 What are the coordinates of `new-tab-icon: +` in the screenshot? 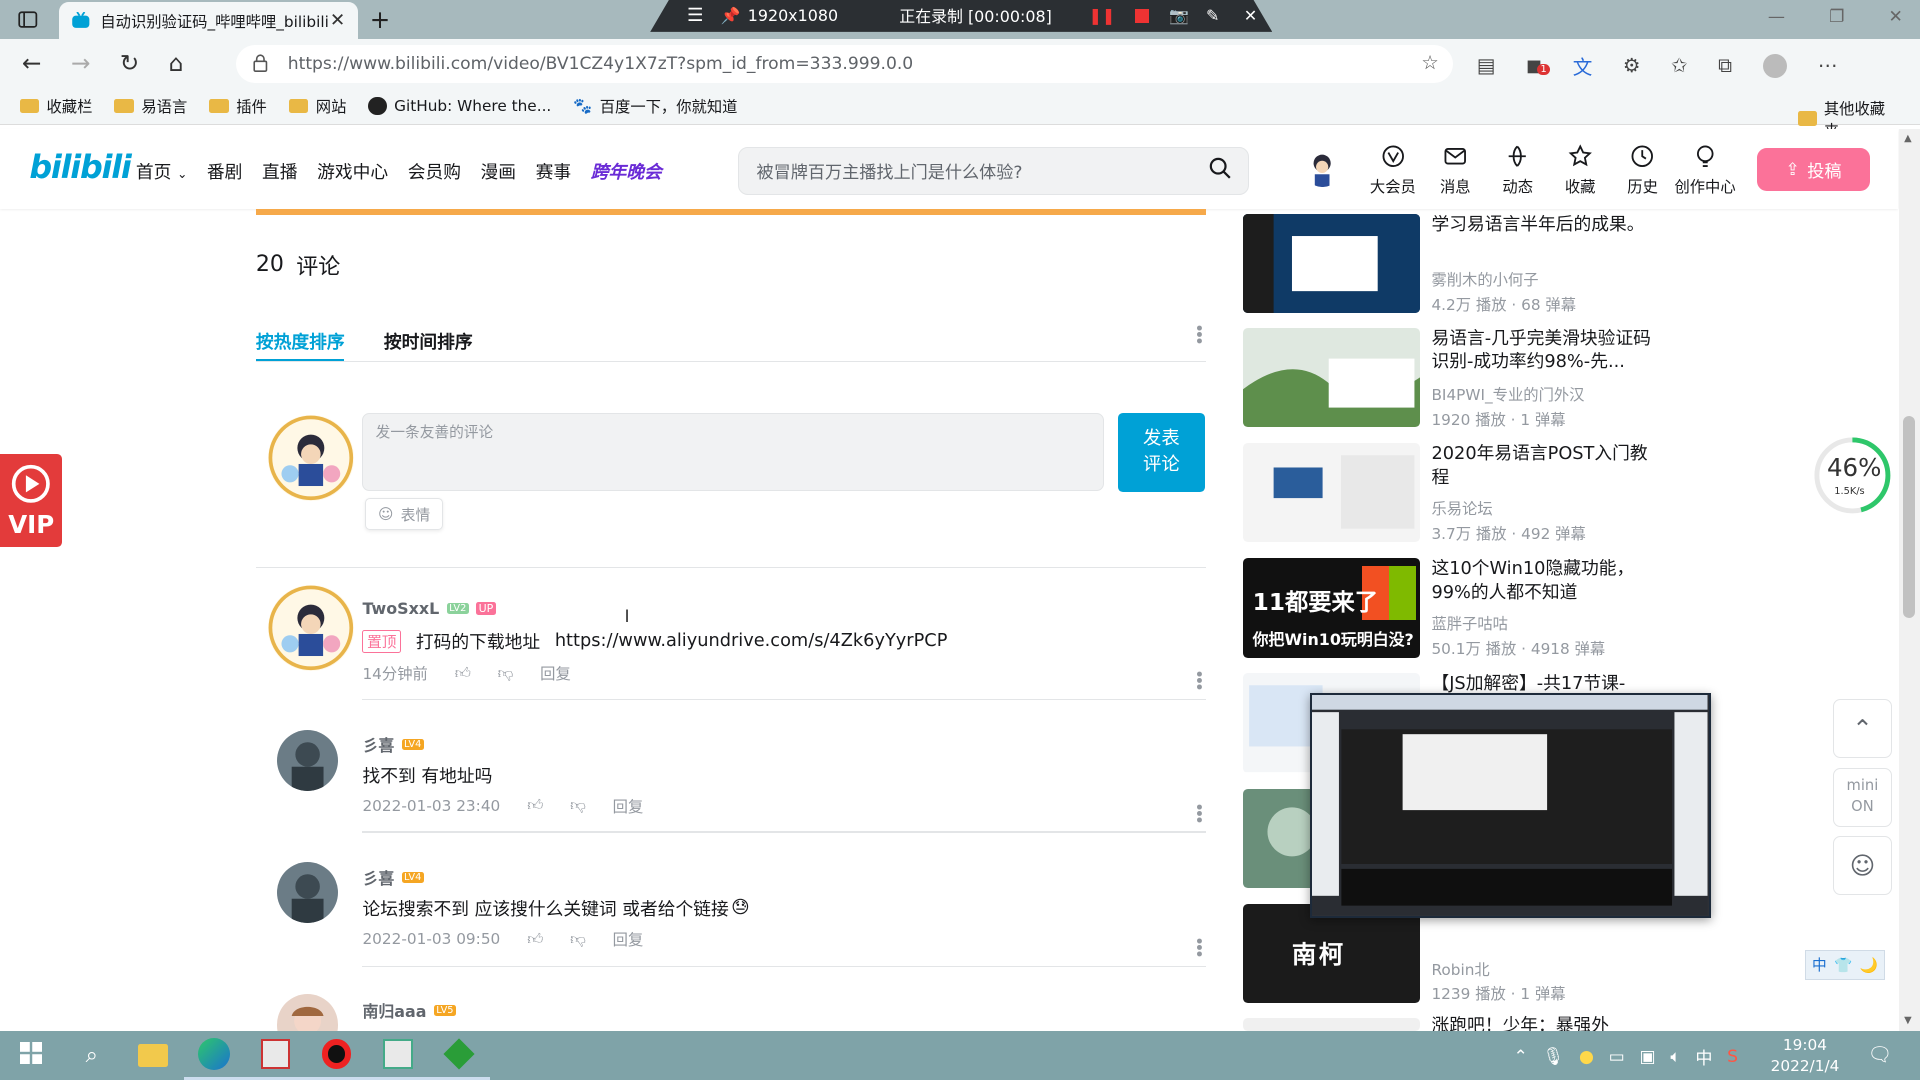 It's located at (380, 19).